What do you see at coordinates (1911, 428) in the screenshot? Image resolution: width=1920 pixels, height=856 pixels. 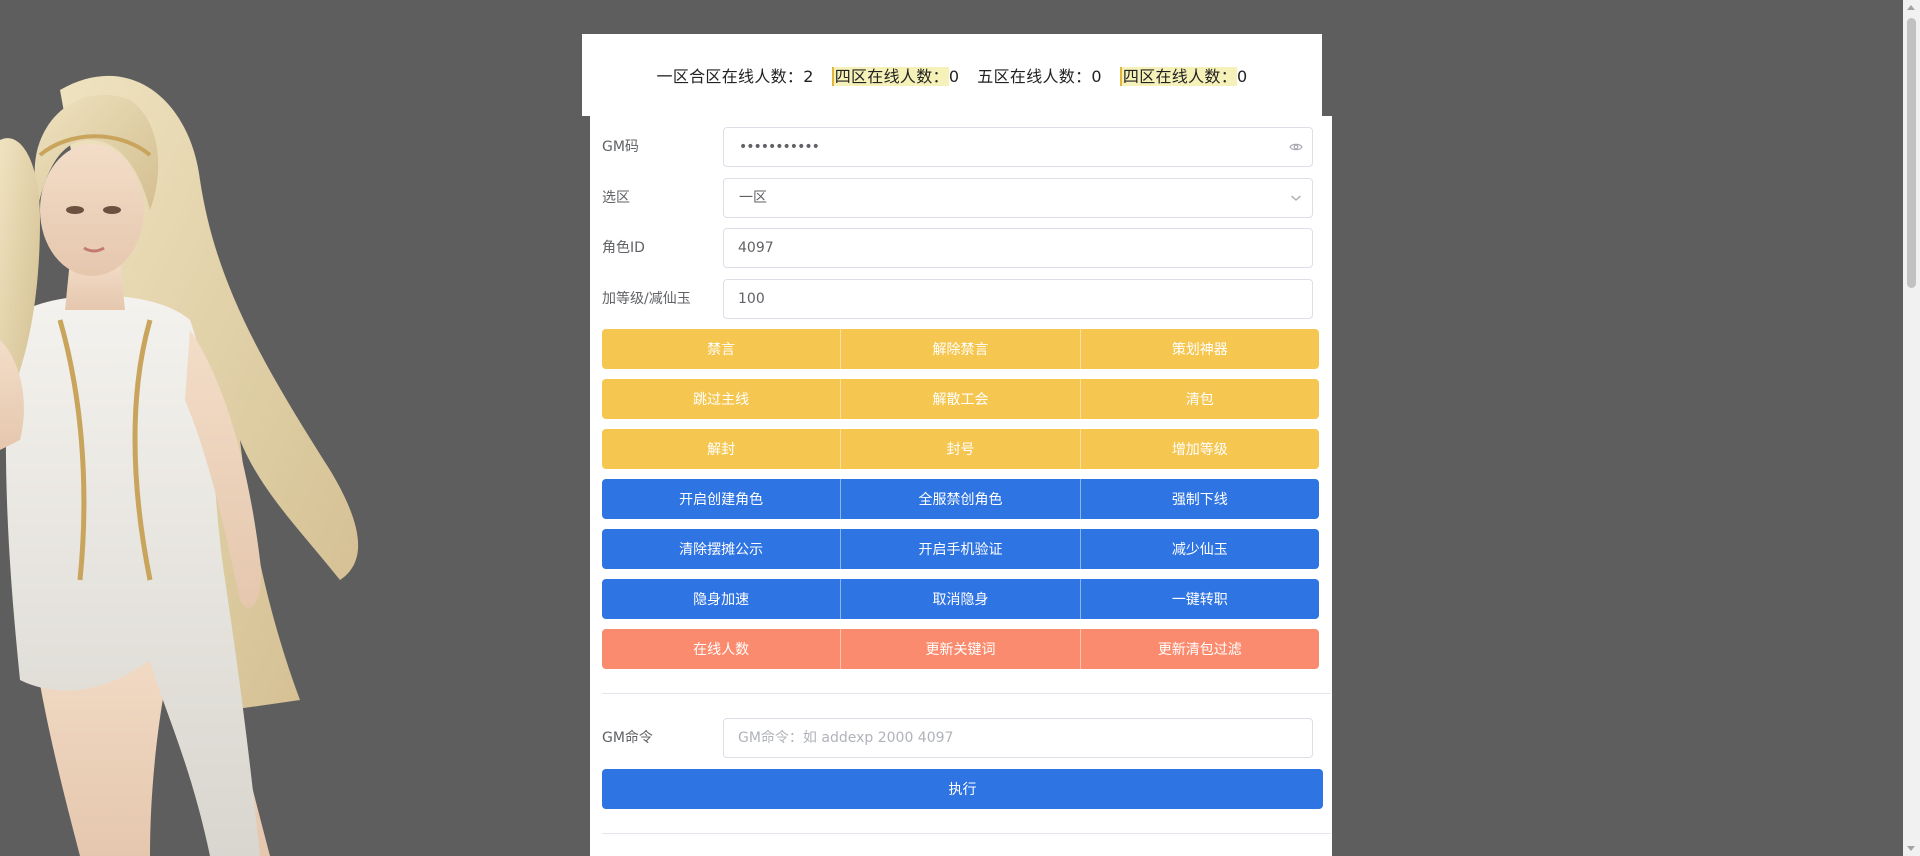 I see `page-scrollbar` at bounding box center [1911, 428].